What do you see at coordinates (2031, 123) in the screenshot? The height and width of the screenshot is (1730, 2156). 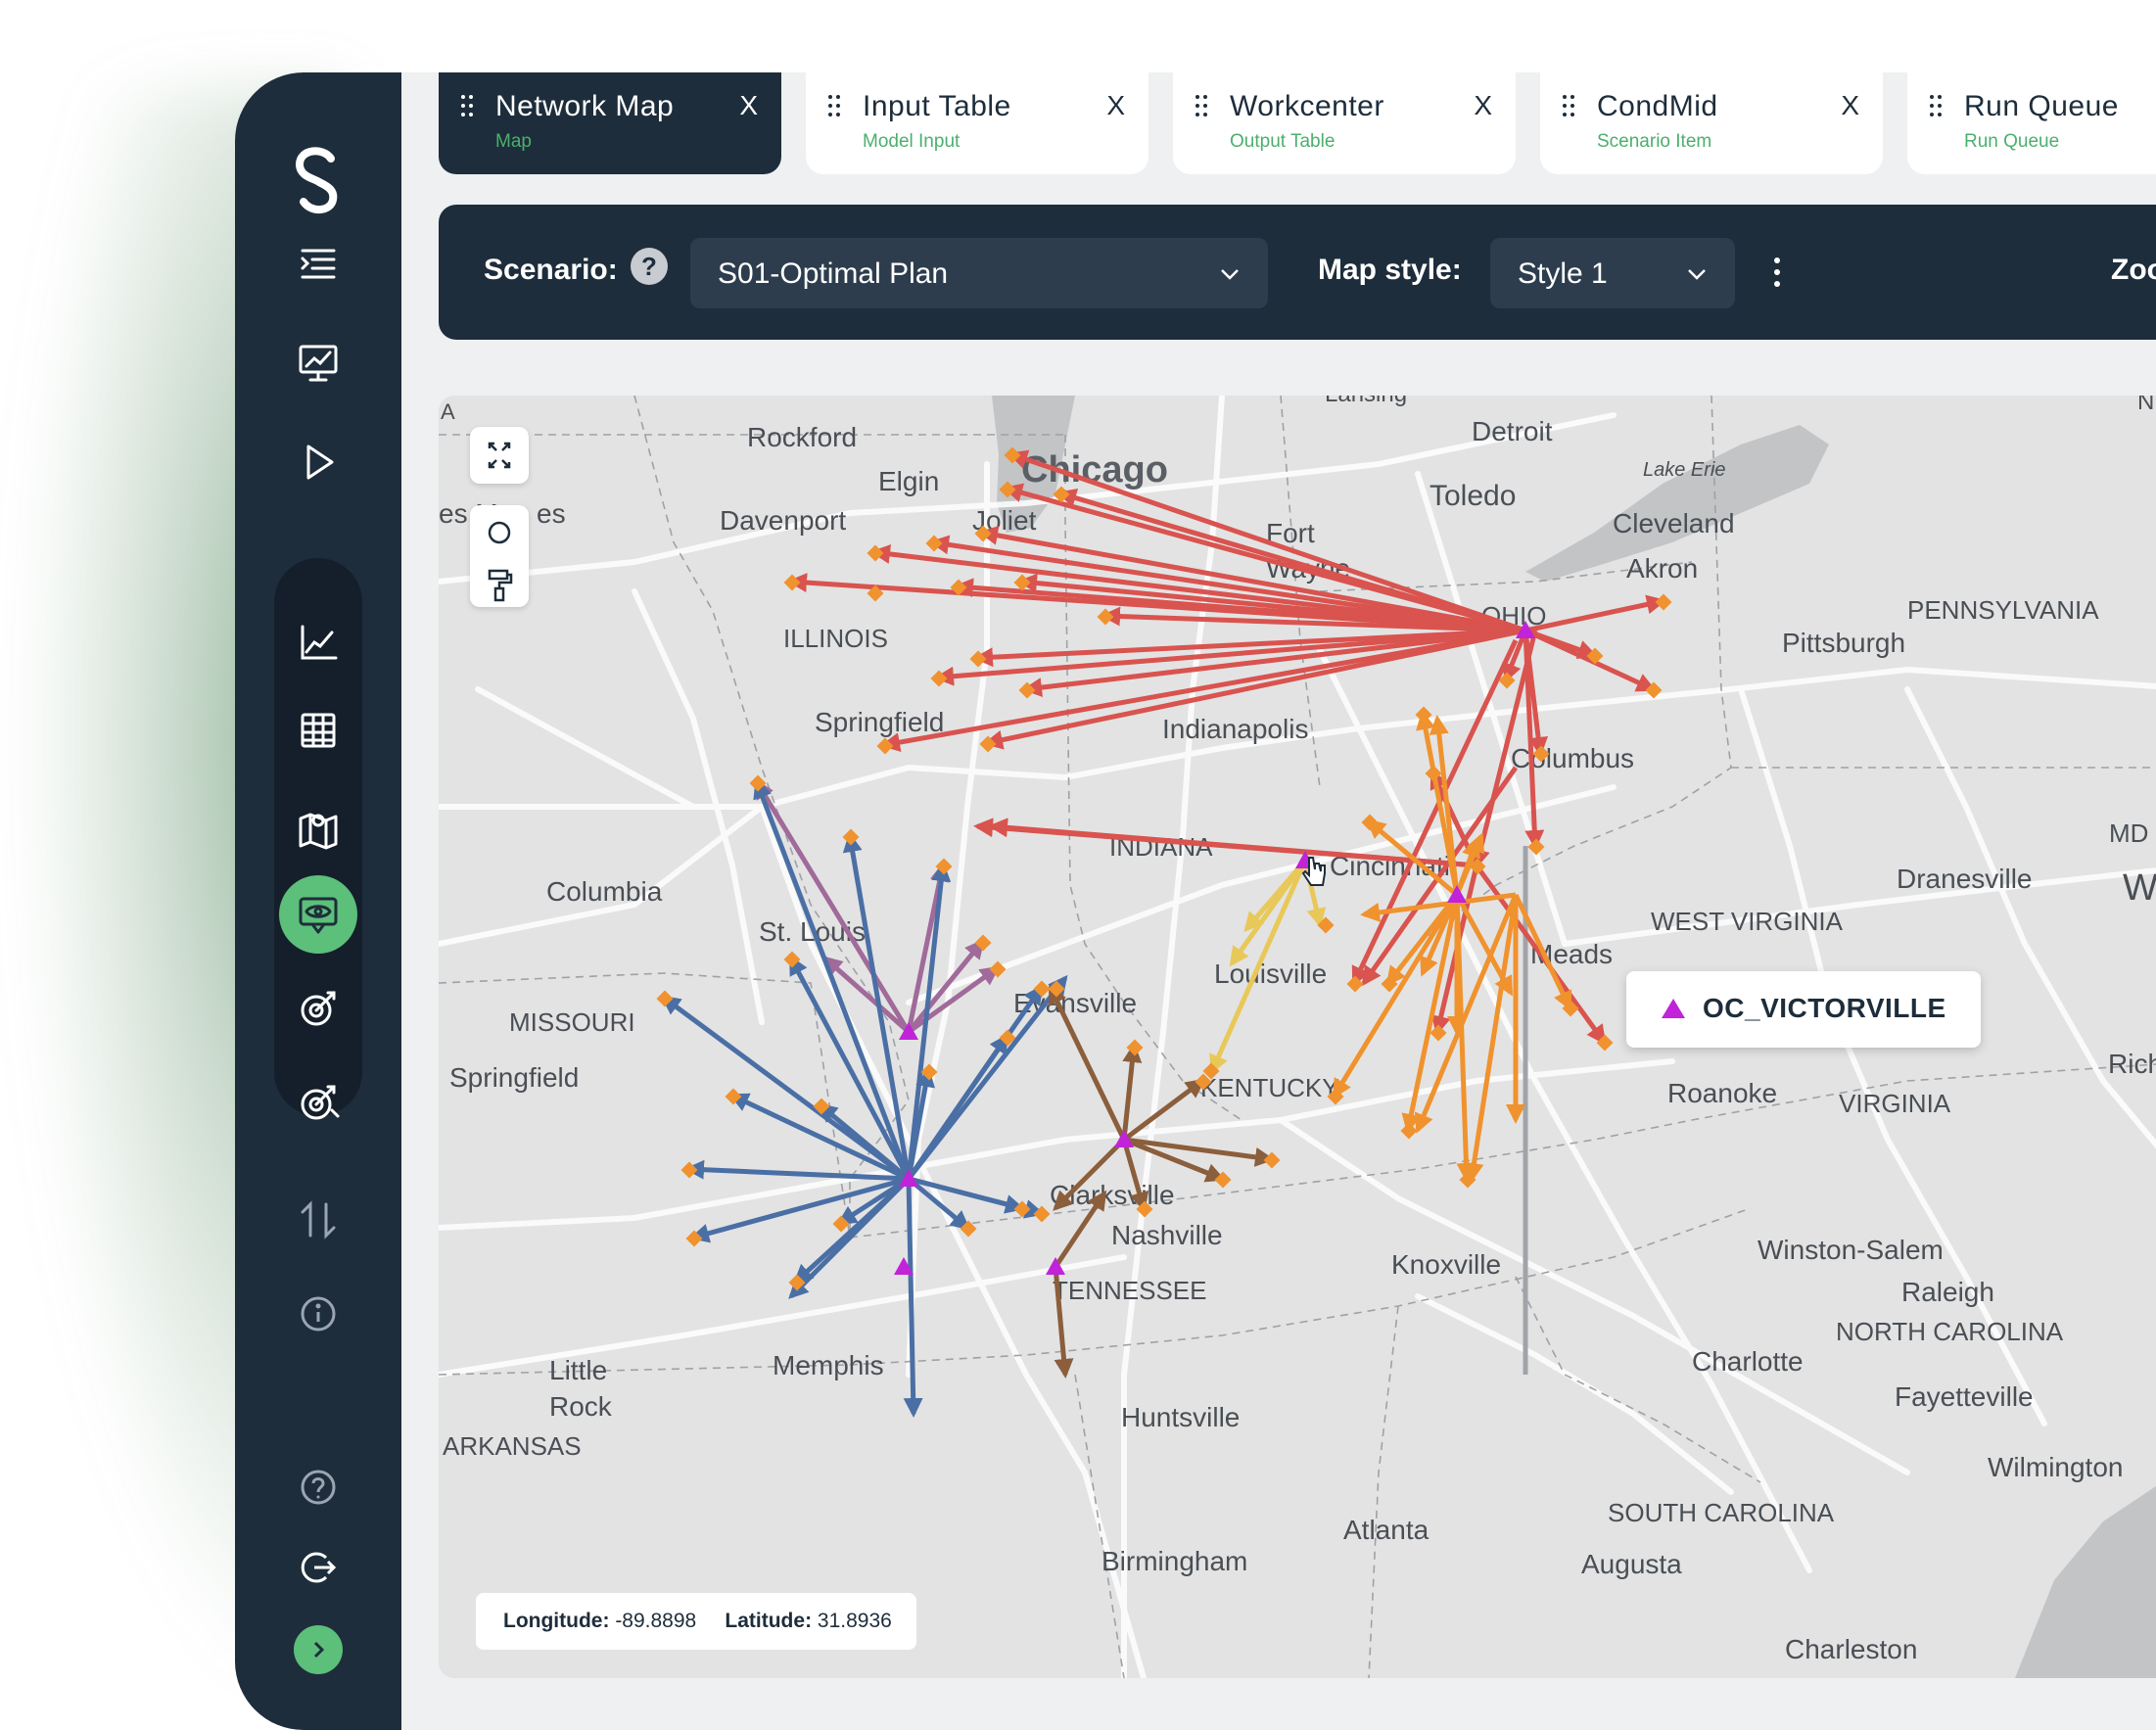 I see `tab-run-queue: Run Queue Run Queue` at bounding box center [2031, 123].